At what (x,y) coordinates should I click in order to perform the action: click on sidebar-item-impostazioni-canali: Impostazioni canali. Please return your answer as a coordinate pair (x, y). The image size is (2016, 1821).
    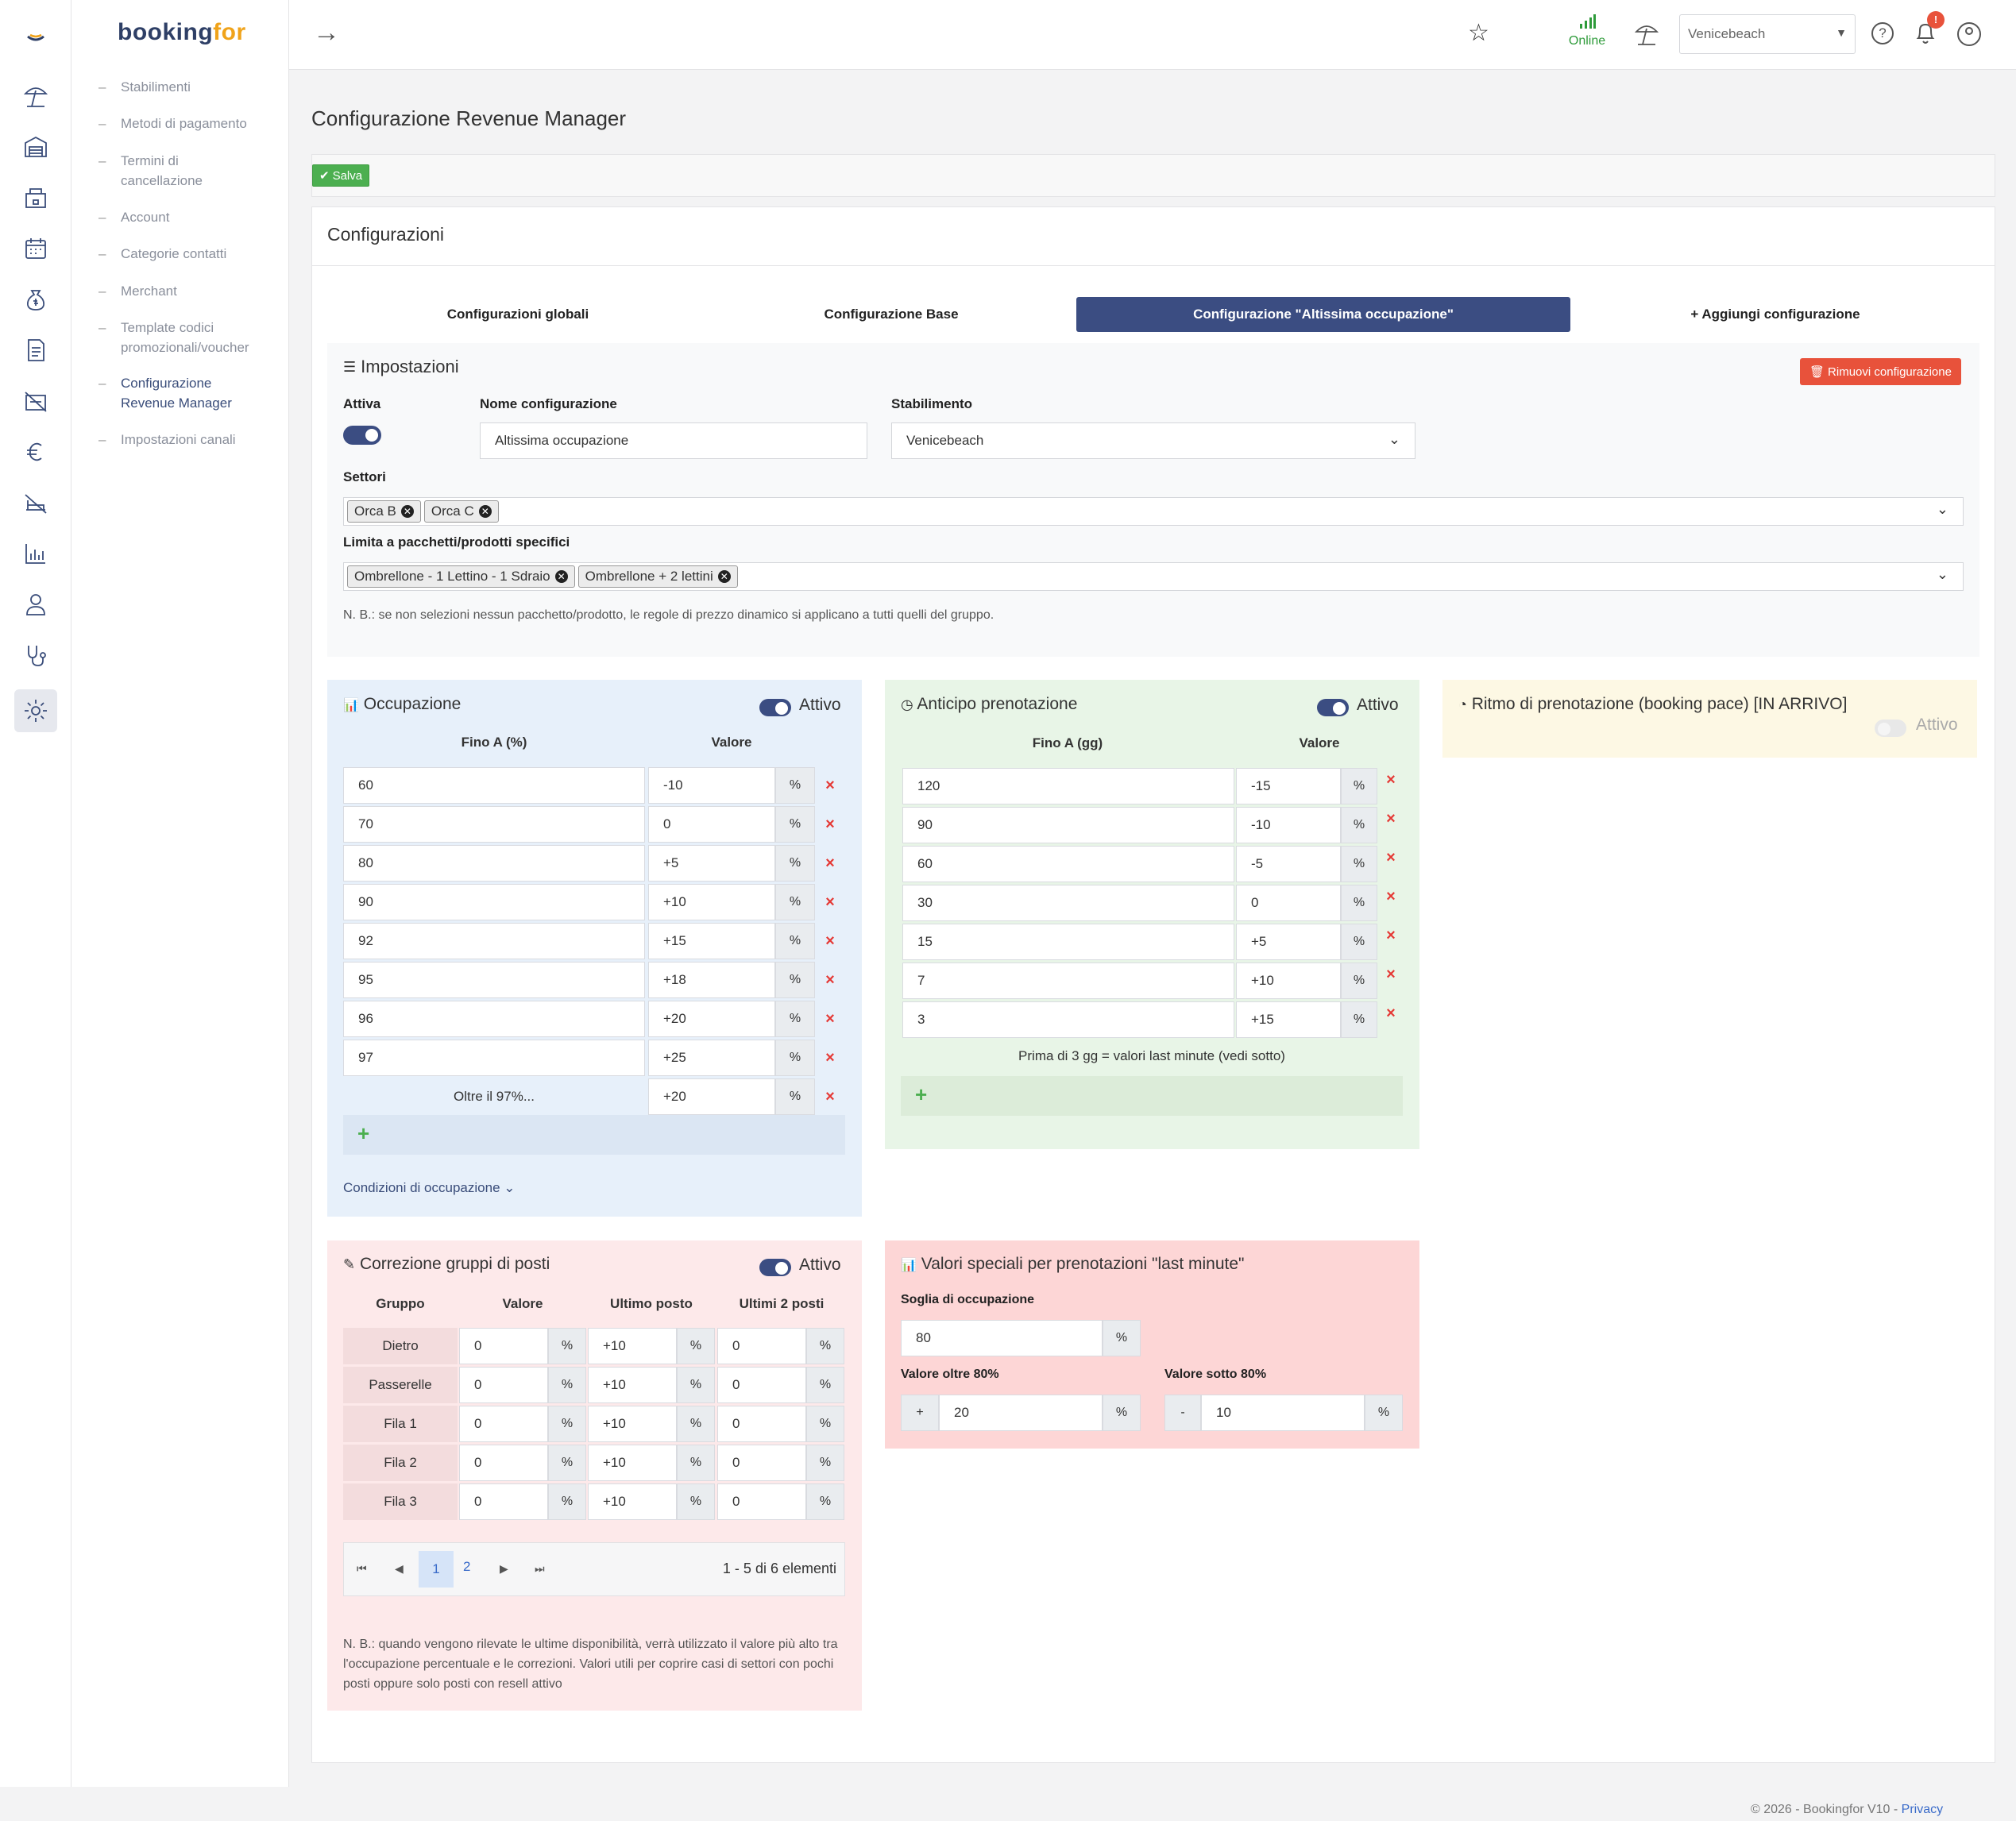
    Looking at the image, I should click on (189, 439).